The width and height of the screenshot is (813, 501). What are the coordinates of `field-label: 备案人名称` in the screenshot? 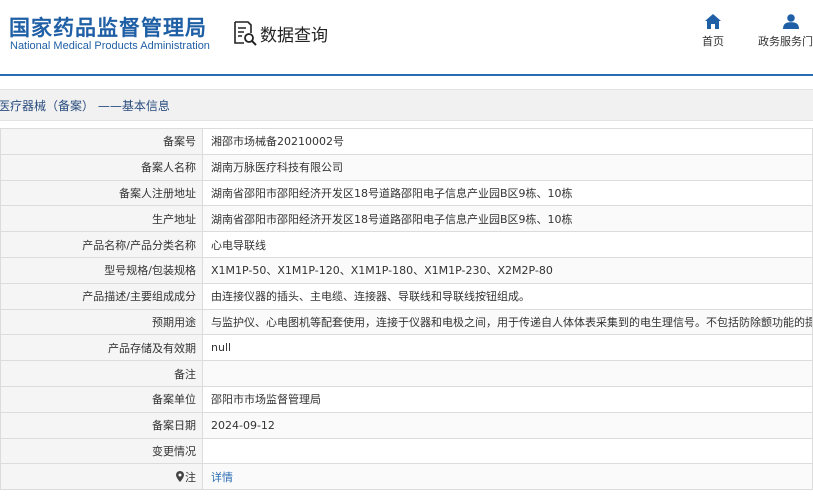 It's located at (101, 167).